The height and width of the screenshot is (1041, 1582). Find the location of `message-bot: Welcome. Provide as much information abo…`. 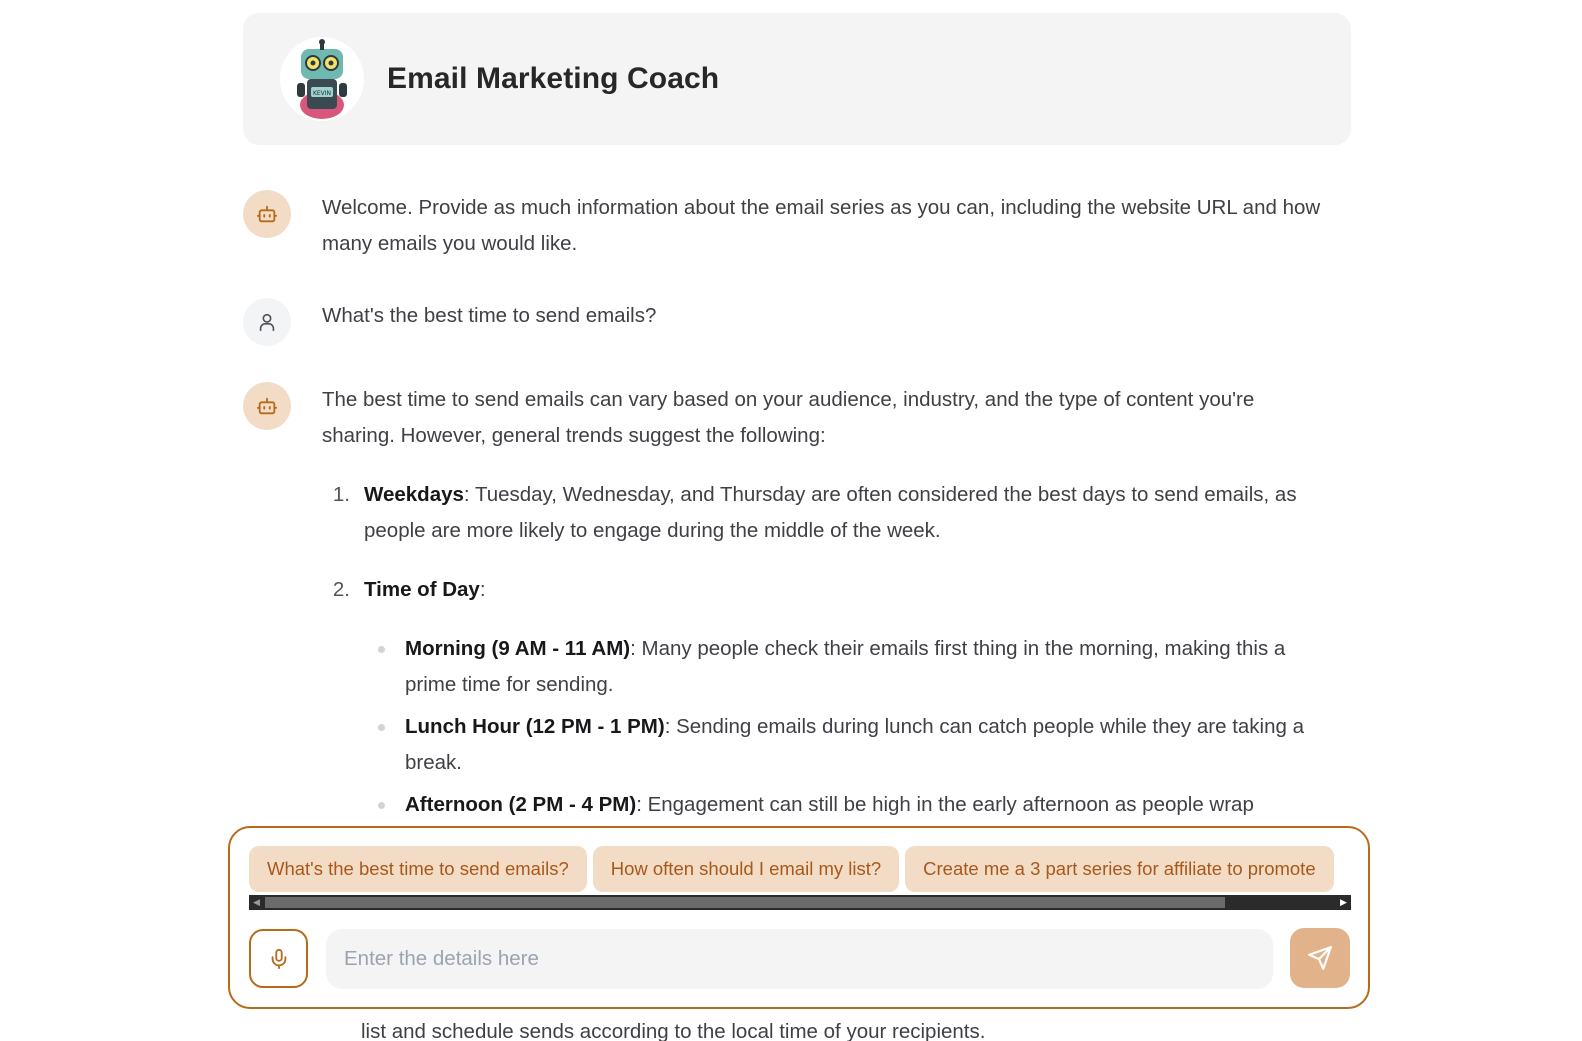

message-bot: Welcome. Provide as much information abo… is located at coordinates (787, 226).